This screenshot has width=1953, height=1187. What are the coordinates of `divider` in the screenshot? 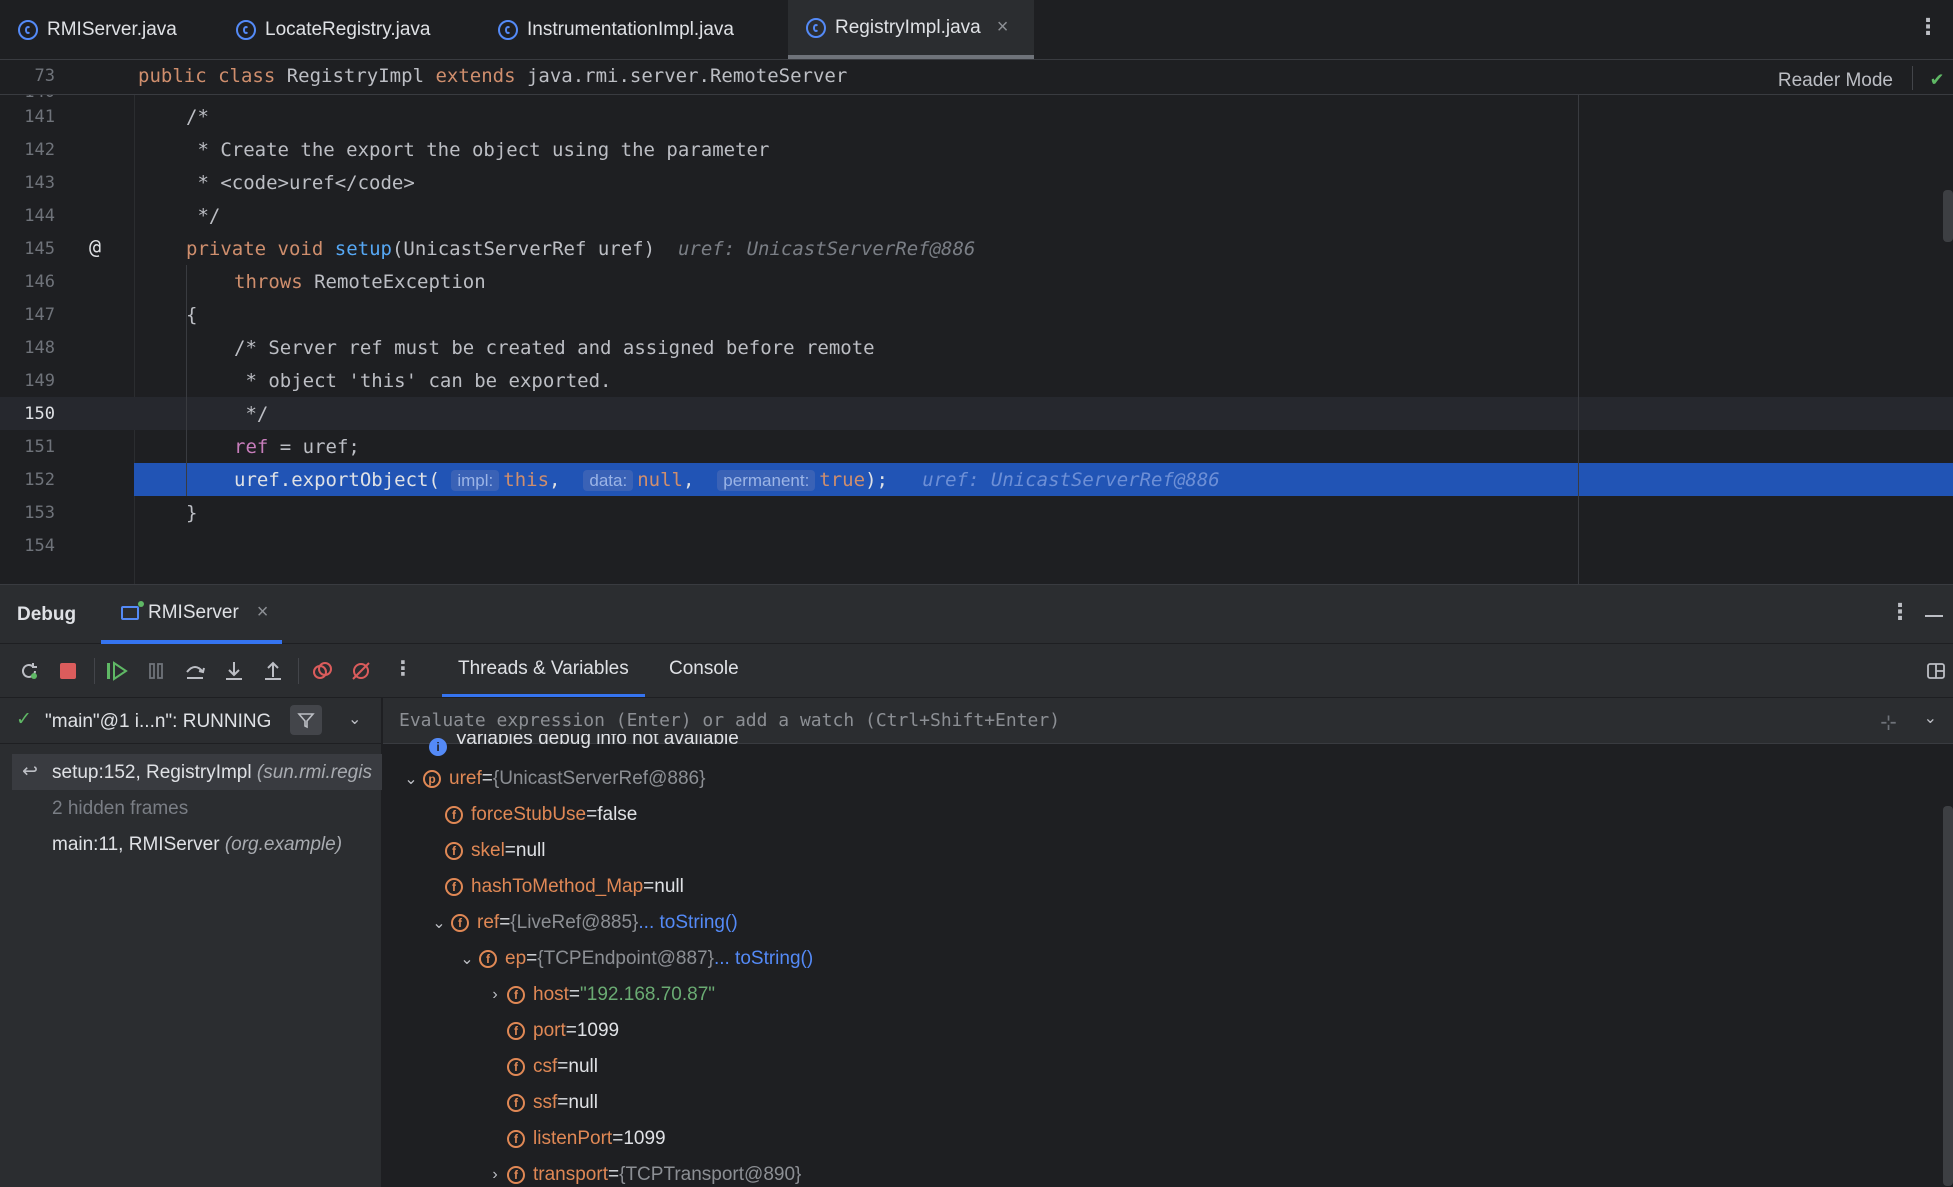 It's located at (94, 671).